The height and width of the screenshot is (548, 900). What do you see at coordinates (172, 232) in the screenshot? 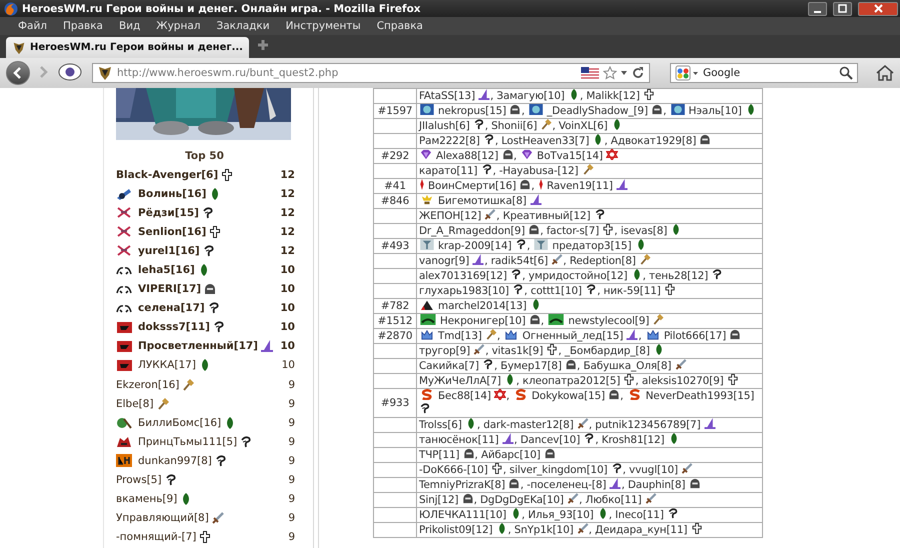
I see `player-link: Senlion[16]` at bounding box center [172, 232].